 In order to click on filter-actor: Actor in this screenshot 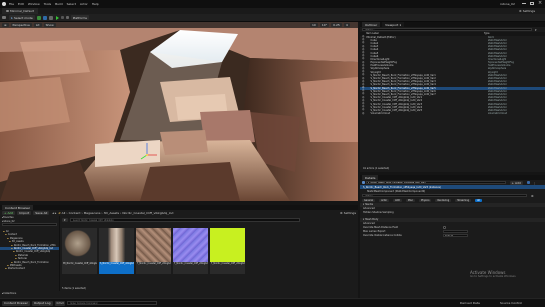, I will do `click(384, 200)`.